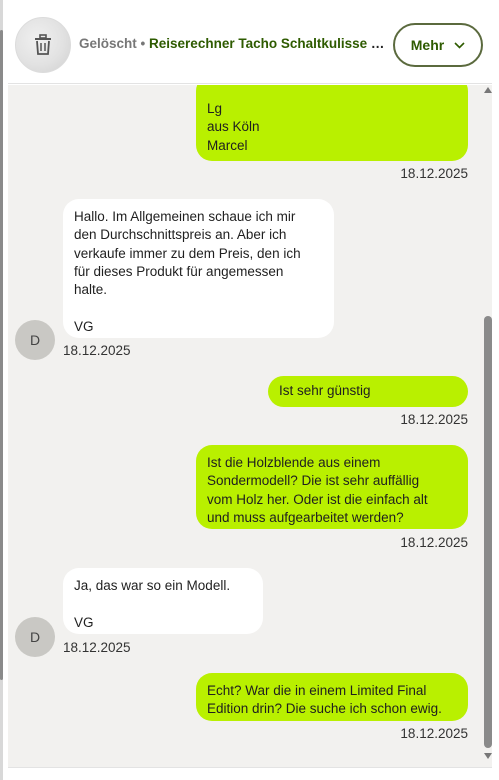  What do you see at coordinates (427, 45) in the screenshot?
I see `more-button-label: Mehr` at bounding box center [427, 45].